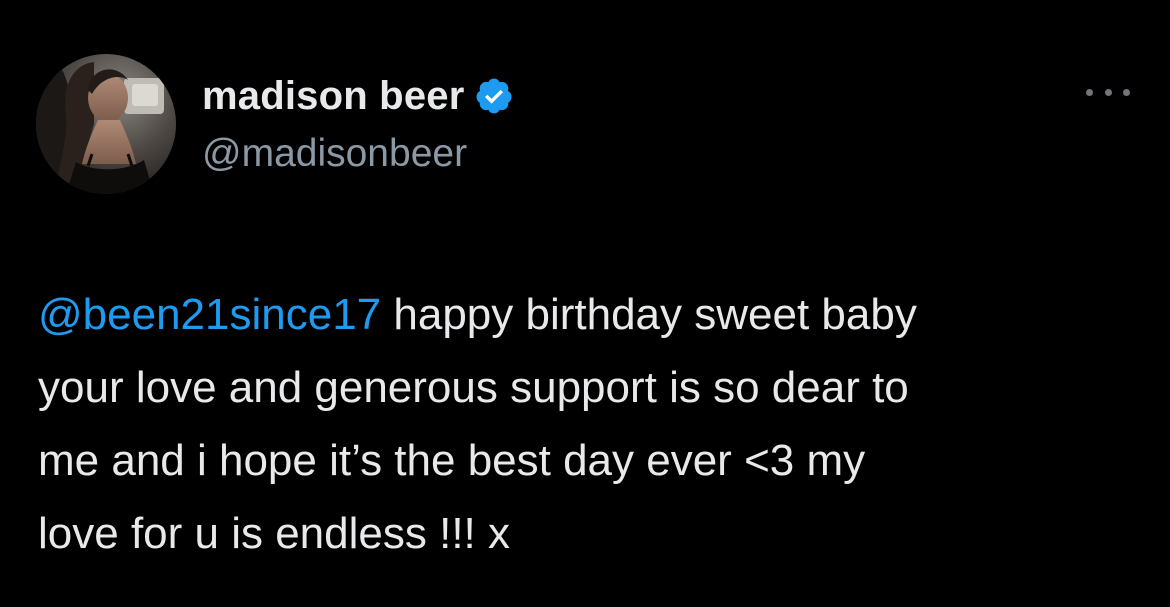  What do you see at coordinates (588, 533) in the screenshot?
I see `tweet-line: love for u is endless !!! x` at bounding box center [588, 533].